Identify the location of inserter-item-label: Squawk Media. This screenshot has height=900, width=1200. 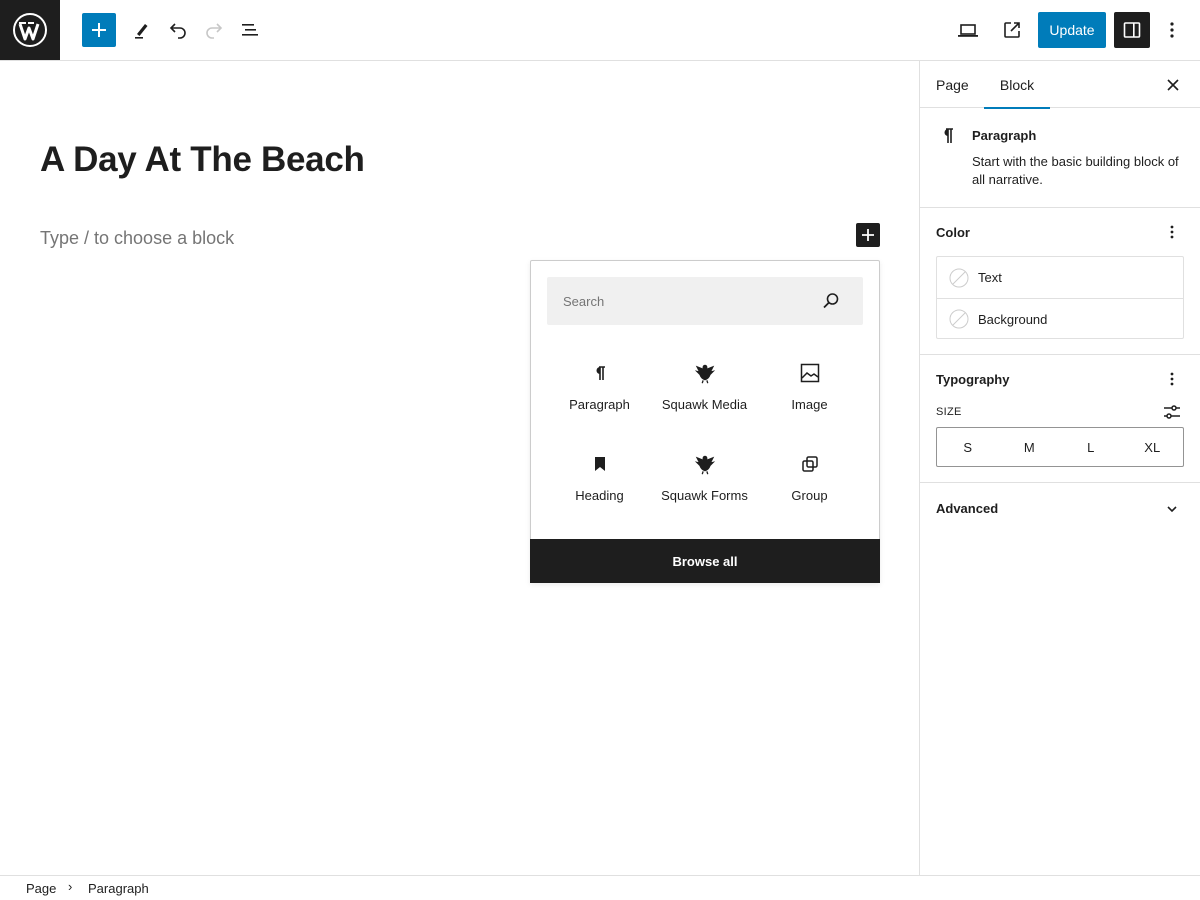
(704, 404).